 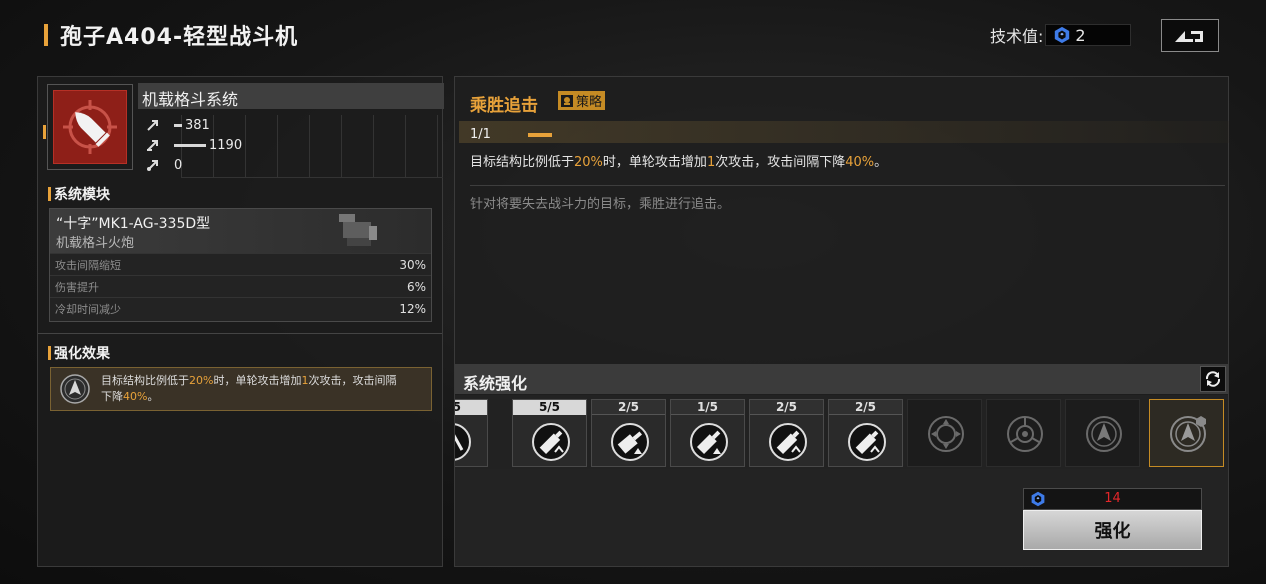 What do you see at coordinates (46, 35) in the screenshot?
I see `title-accent` at bounding box center [46, 35].